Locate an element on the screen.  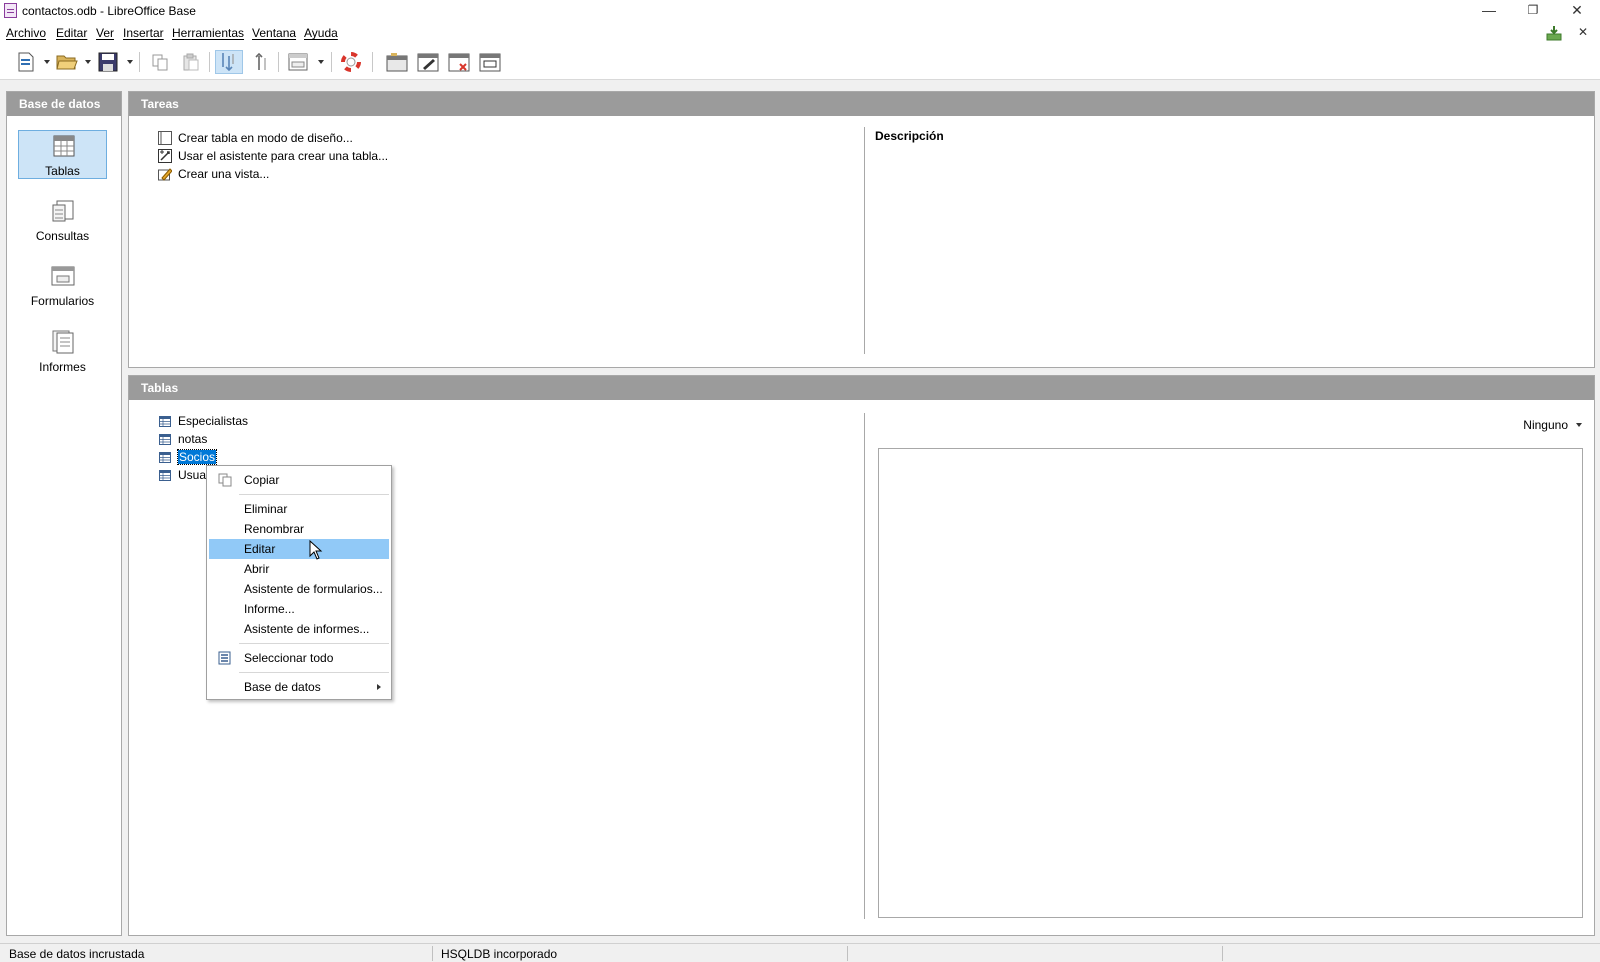
menu-item-seleccionar-todo: Seleccionar todo is located at coordinates (299, 658).